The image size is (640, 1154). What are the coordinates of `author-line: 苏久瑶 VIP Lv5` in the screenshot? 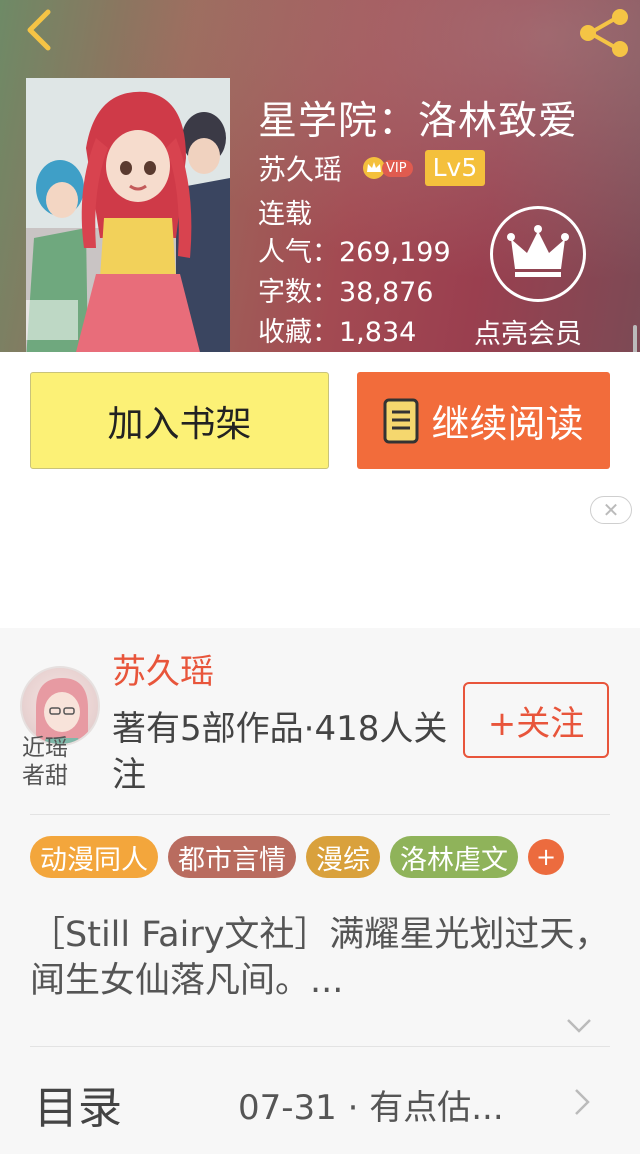 It's located at (372, 168).